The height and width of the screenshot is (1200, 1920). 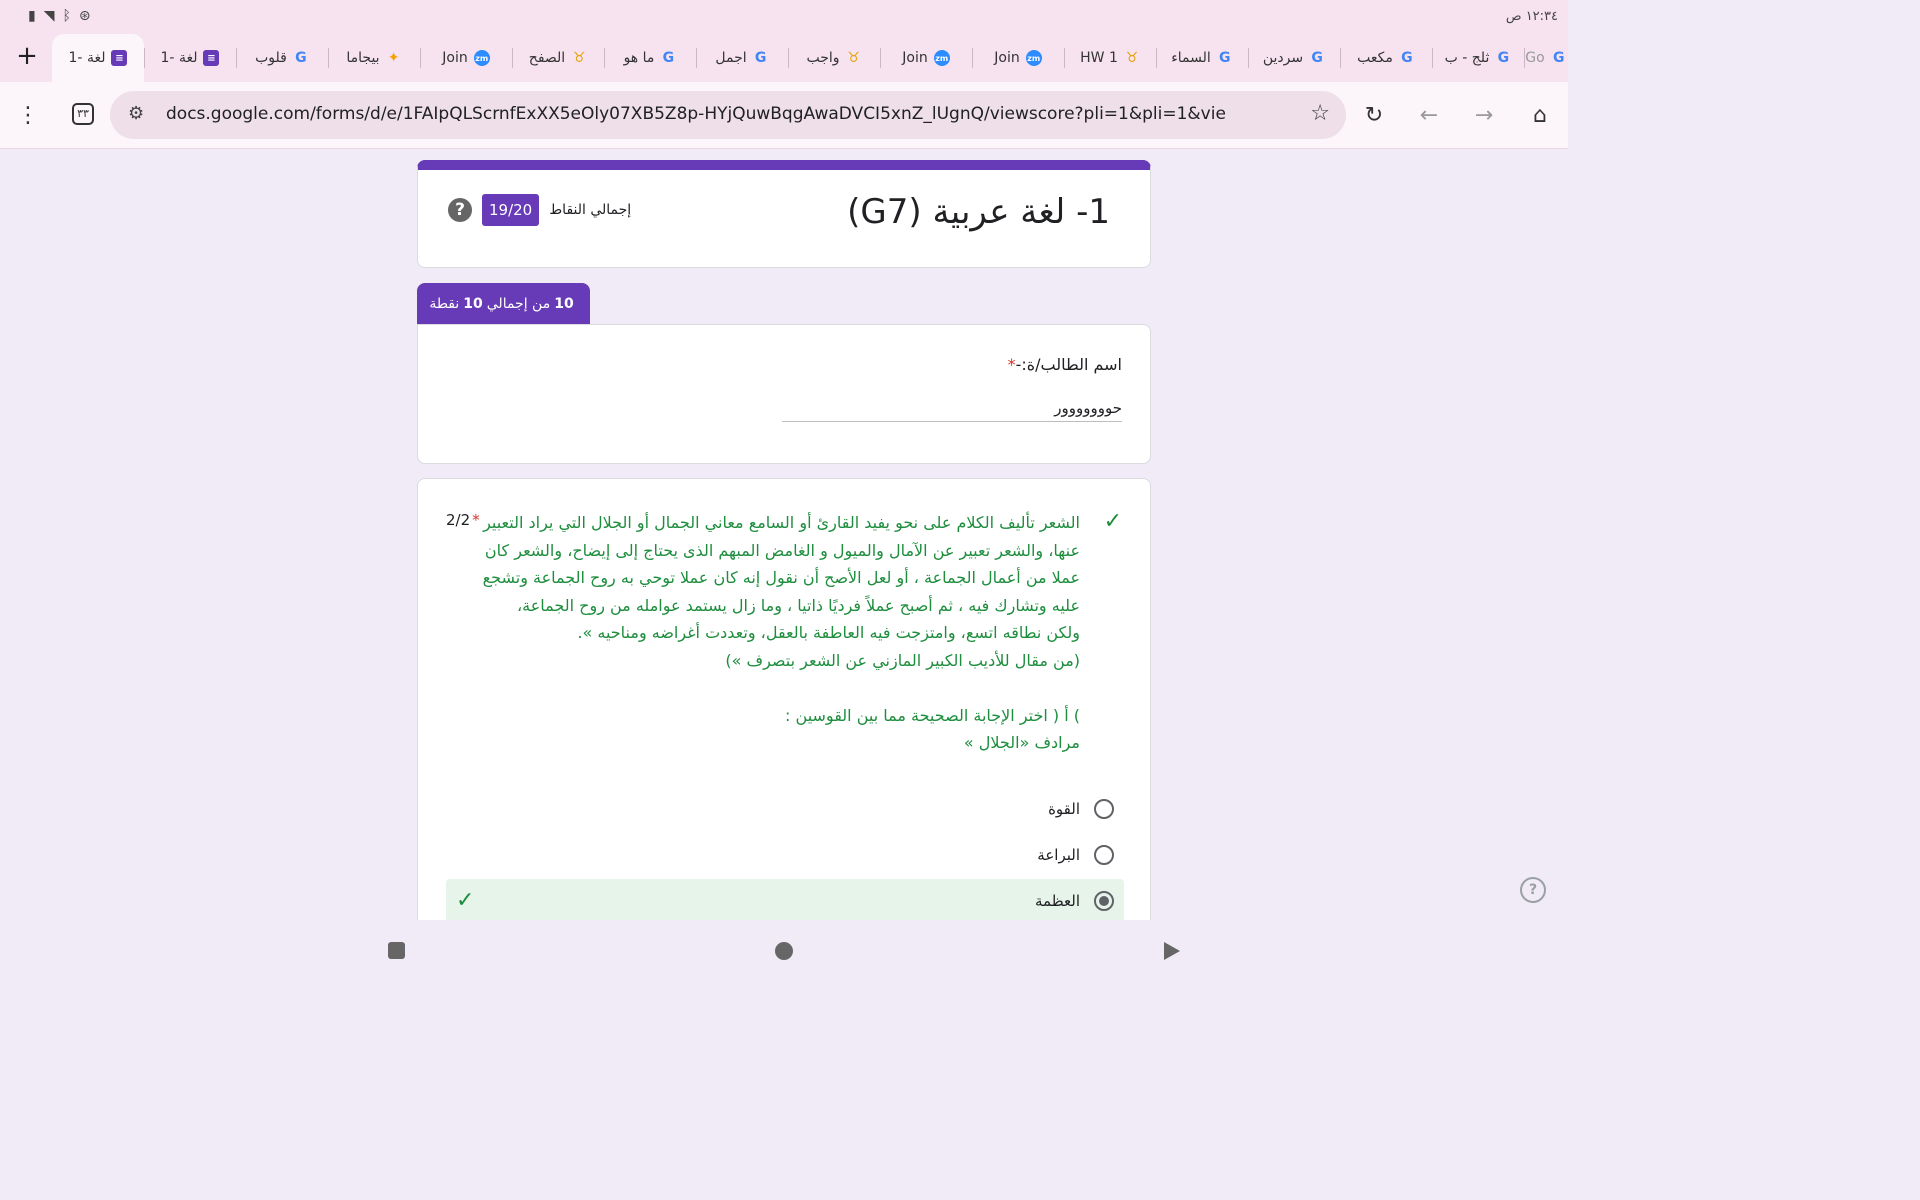 What do you see at coordinates (785, 809) in the screenshot?
I see `option-1: القوة` at bounding box center [785, 809].